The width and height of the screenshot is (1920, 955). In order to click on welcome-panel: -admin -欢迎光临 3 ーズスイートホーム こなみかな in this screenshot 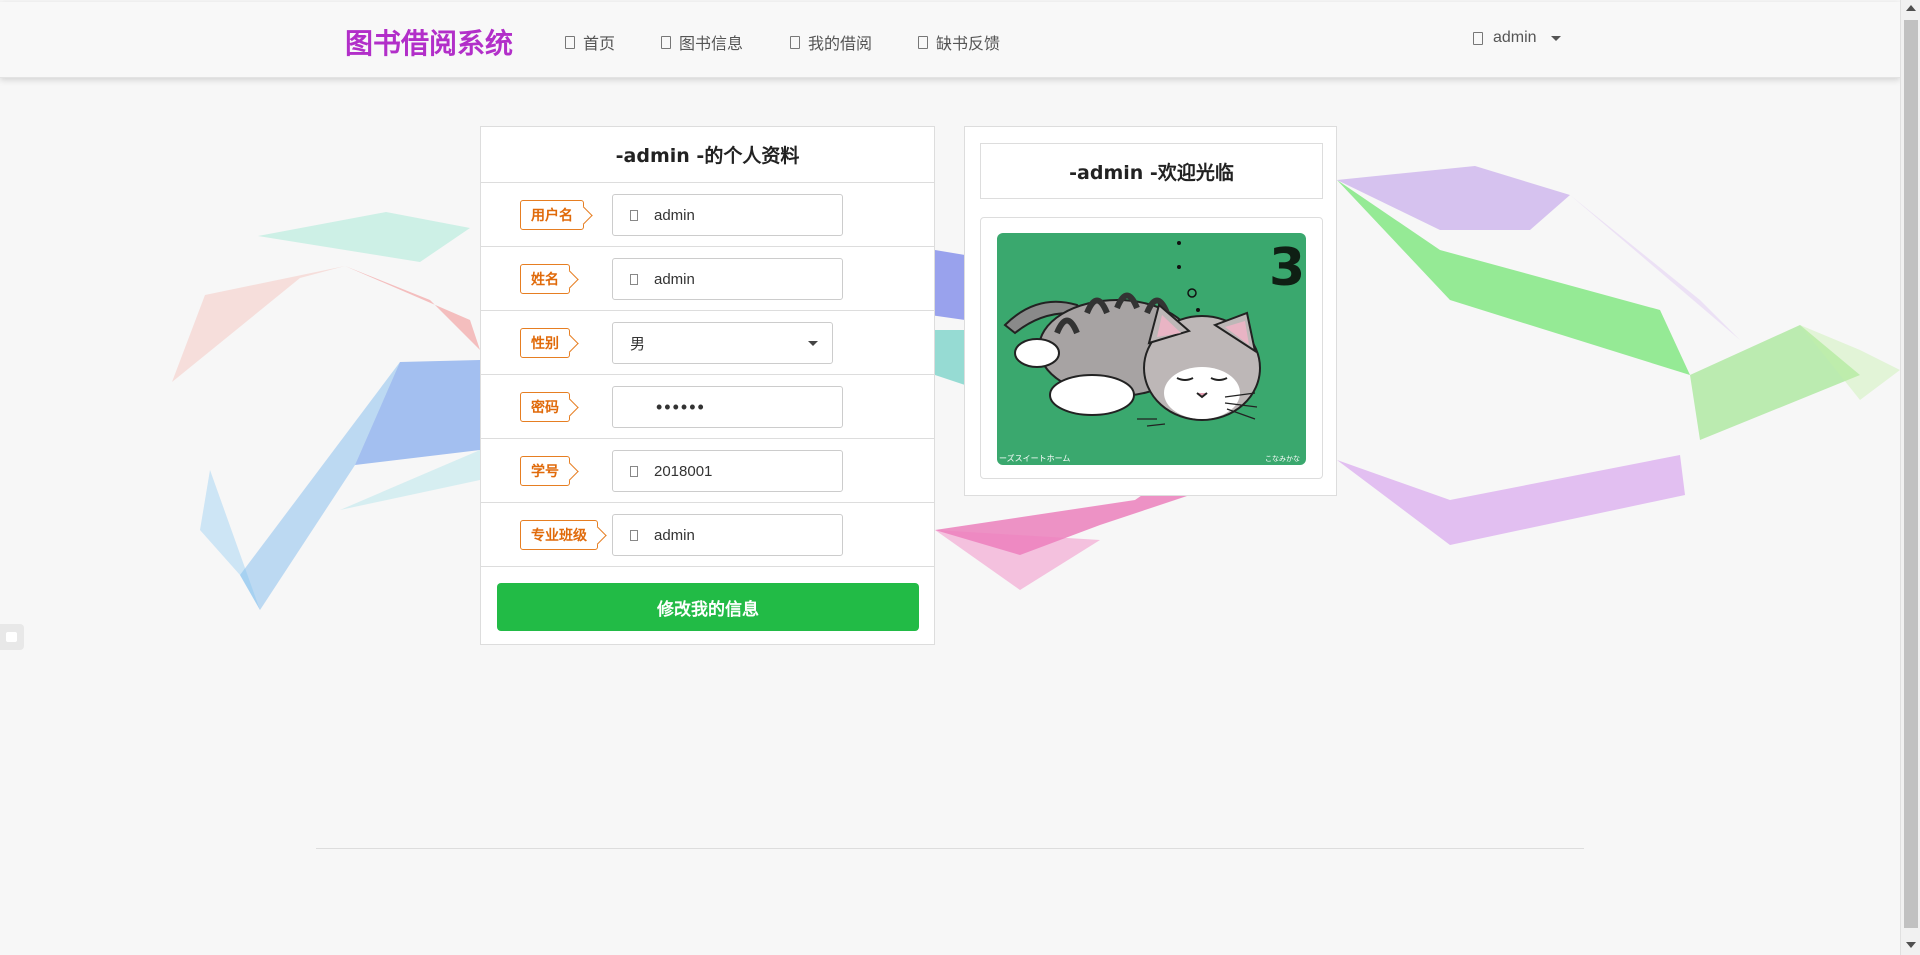, I will do `click(1150, 311)`.